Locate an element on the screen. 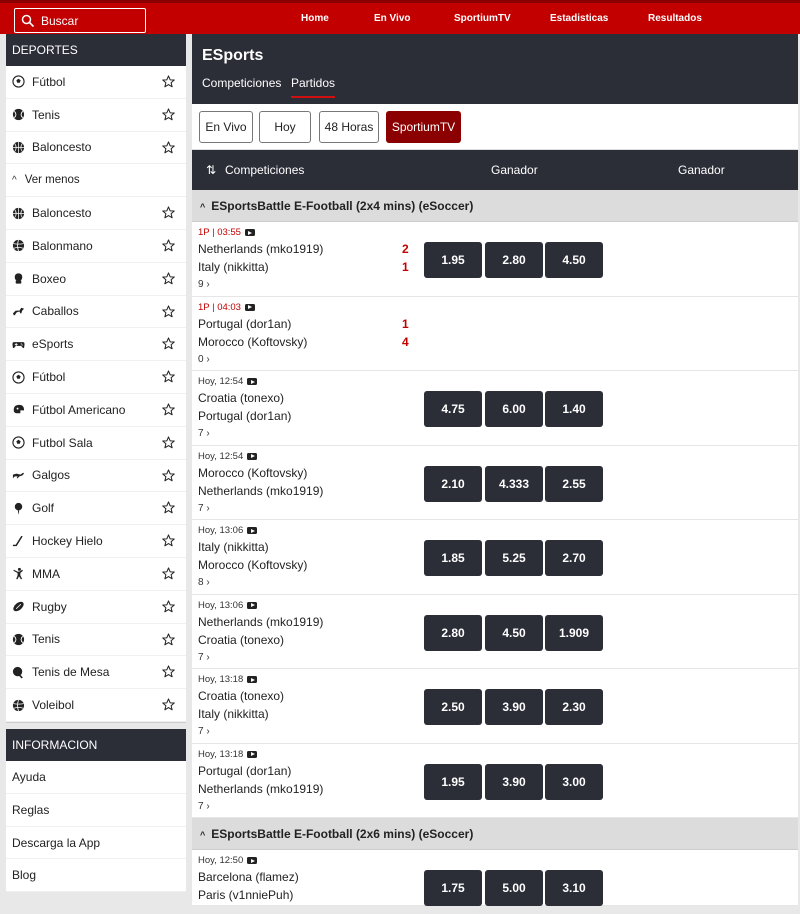  sidebar-item-galgos: Galgos is located at coordinates (96, 476).